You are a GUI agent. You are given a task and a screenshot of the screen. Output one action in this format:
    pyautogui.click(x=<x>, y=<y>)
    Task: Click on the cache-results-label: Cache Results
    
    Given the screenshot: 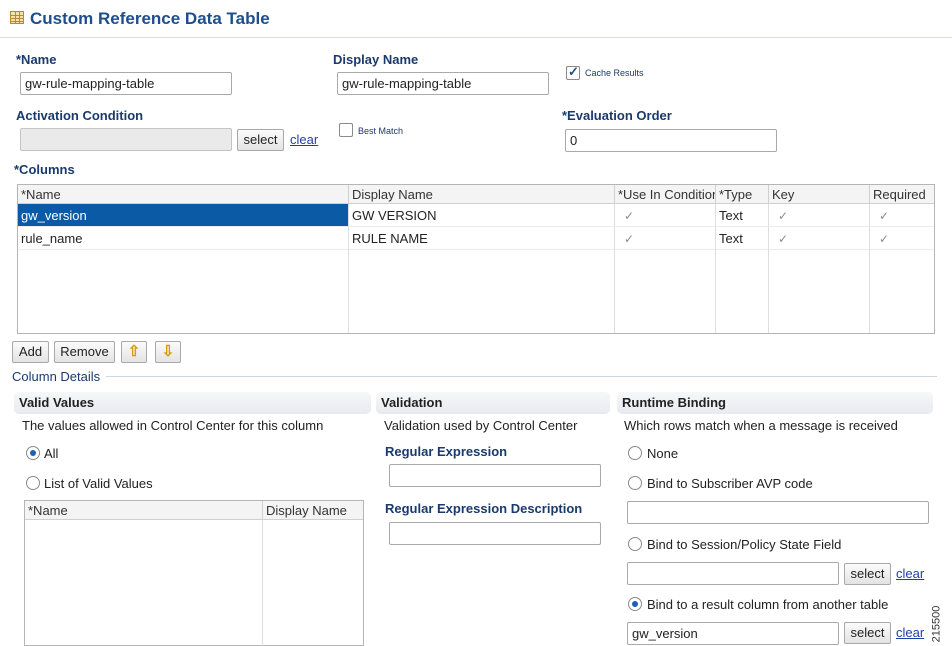 What is the action you would take?
    pyautogui.click(x=614, y=73)
    